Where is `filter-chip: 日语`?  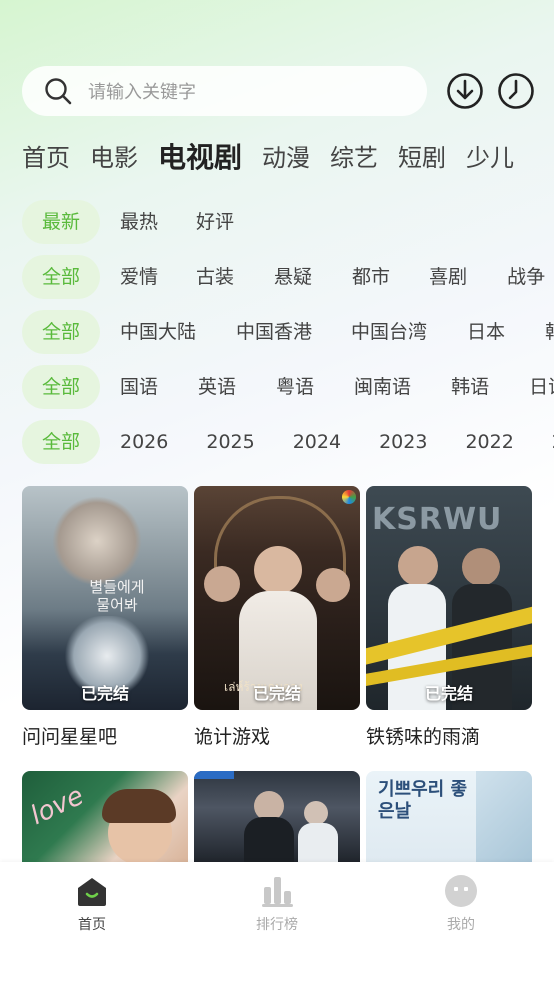
filter-chip: 日语 is located at coordinates (541, 387).